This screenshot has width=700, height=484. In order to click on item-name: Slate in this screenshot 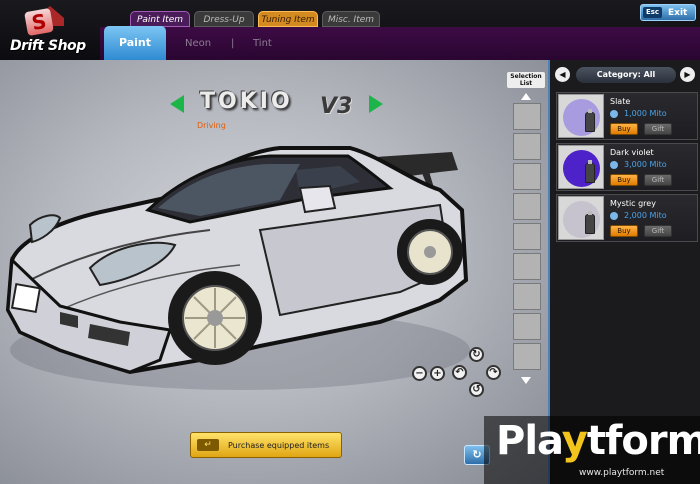, I will do `click(620, 101)`.